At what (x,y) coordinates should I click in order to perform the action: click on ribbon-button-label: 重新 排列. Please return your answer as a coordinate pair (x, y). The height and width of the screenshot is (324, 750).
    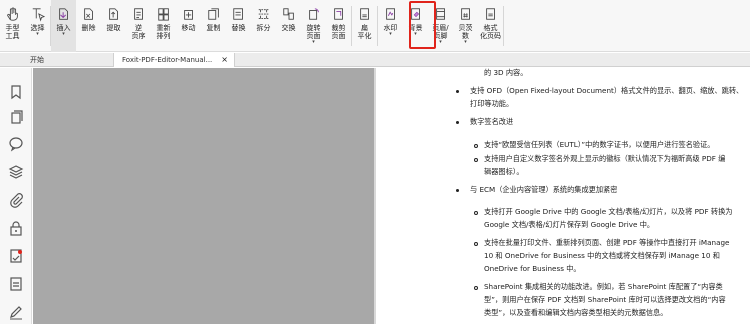
    Looking at the image, I should click on (163, 32).